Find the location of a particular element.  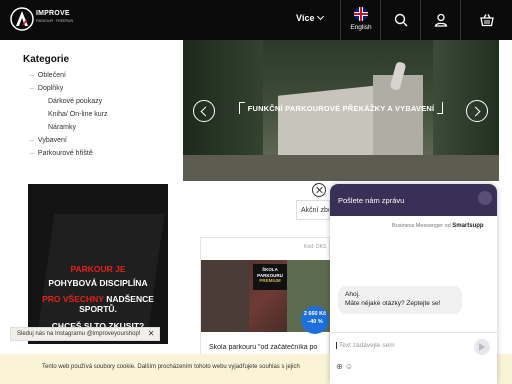

search-icon is located at coordinates (400, 20).